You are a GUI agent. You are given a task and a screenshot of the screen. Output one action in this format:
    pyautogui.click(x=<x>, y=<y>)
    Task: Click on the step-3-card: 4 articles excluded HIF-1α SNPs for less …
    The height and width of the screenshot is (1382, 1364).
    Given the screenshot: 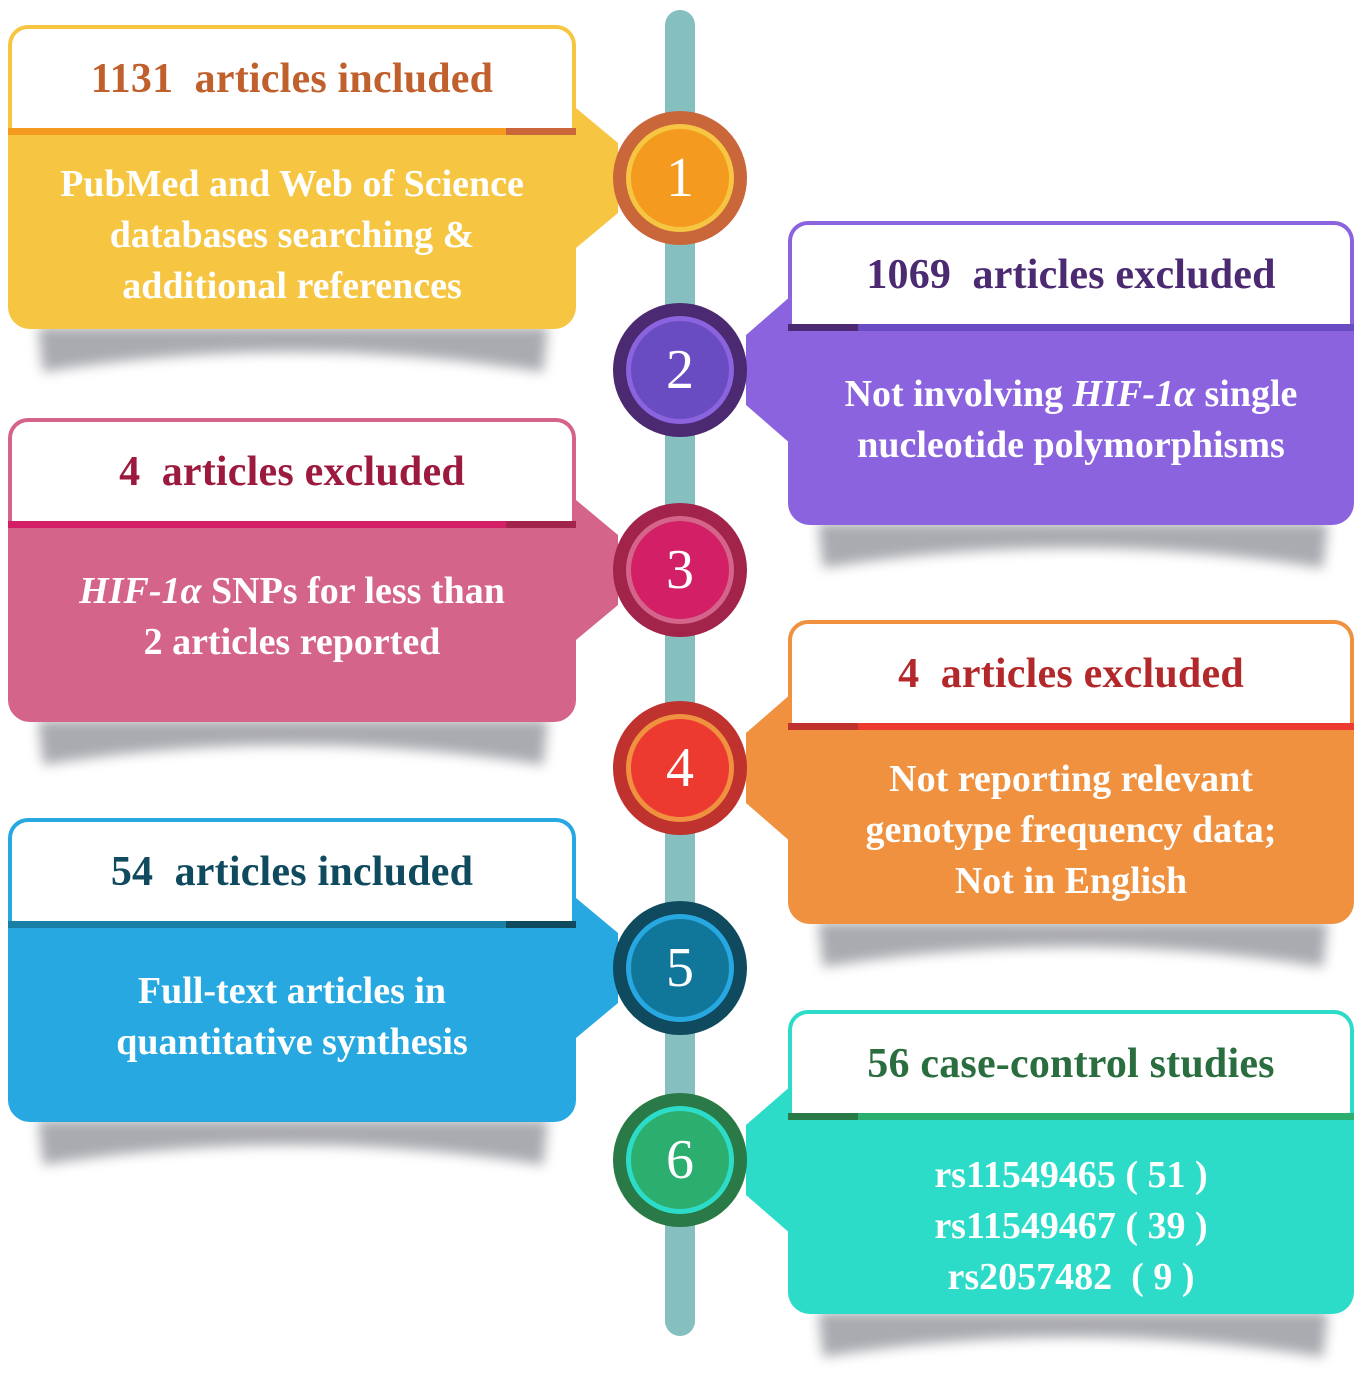 What is the action you would take?
    pyautogui.click(x=292, y=570)
    